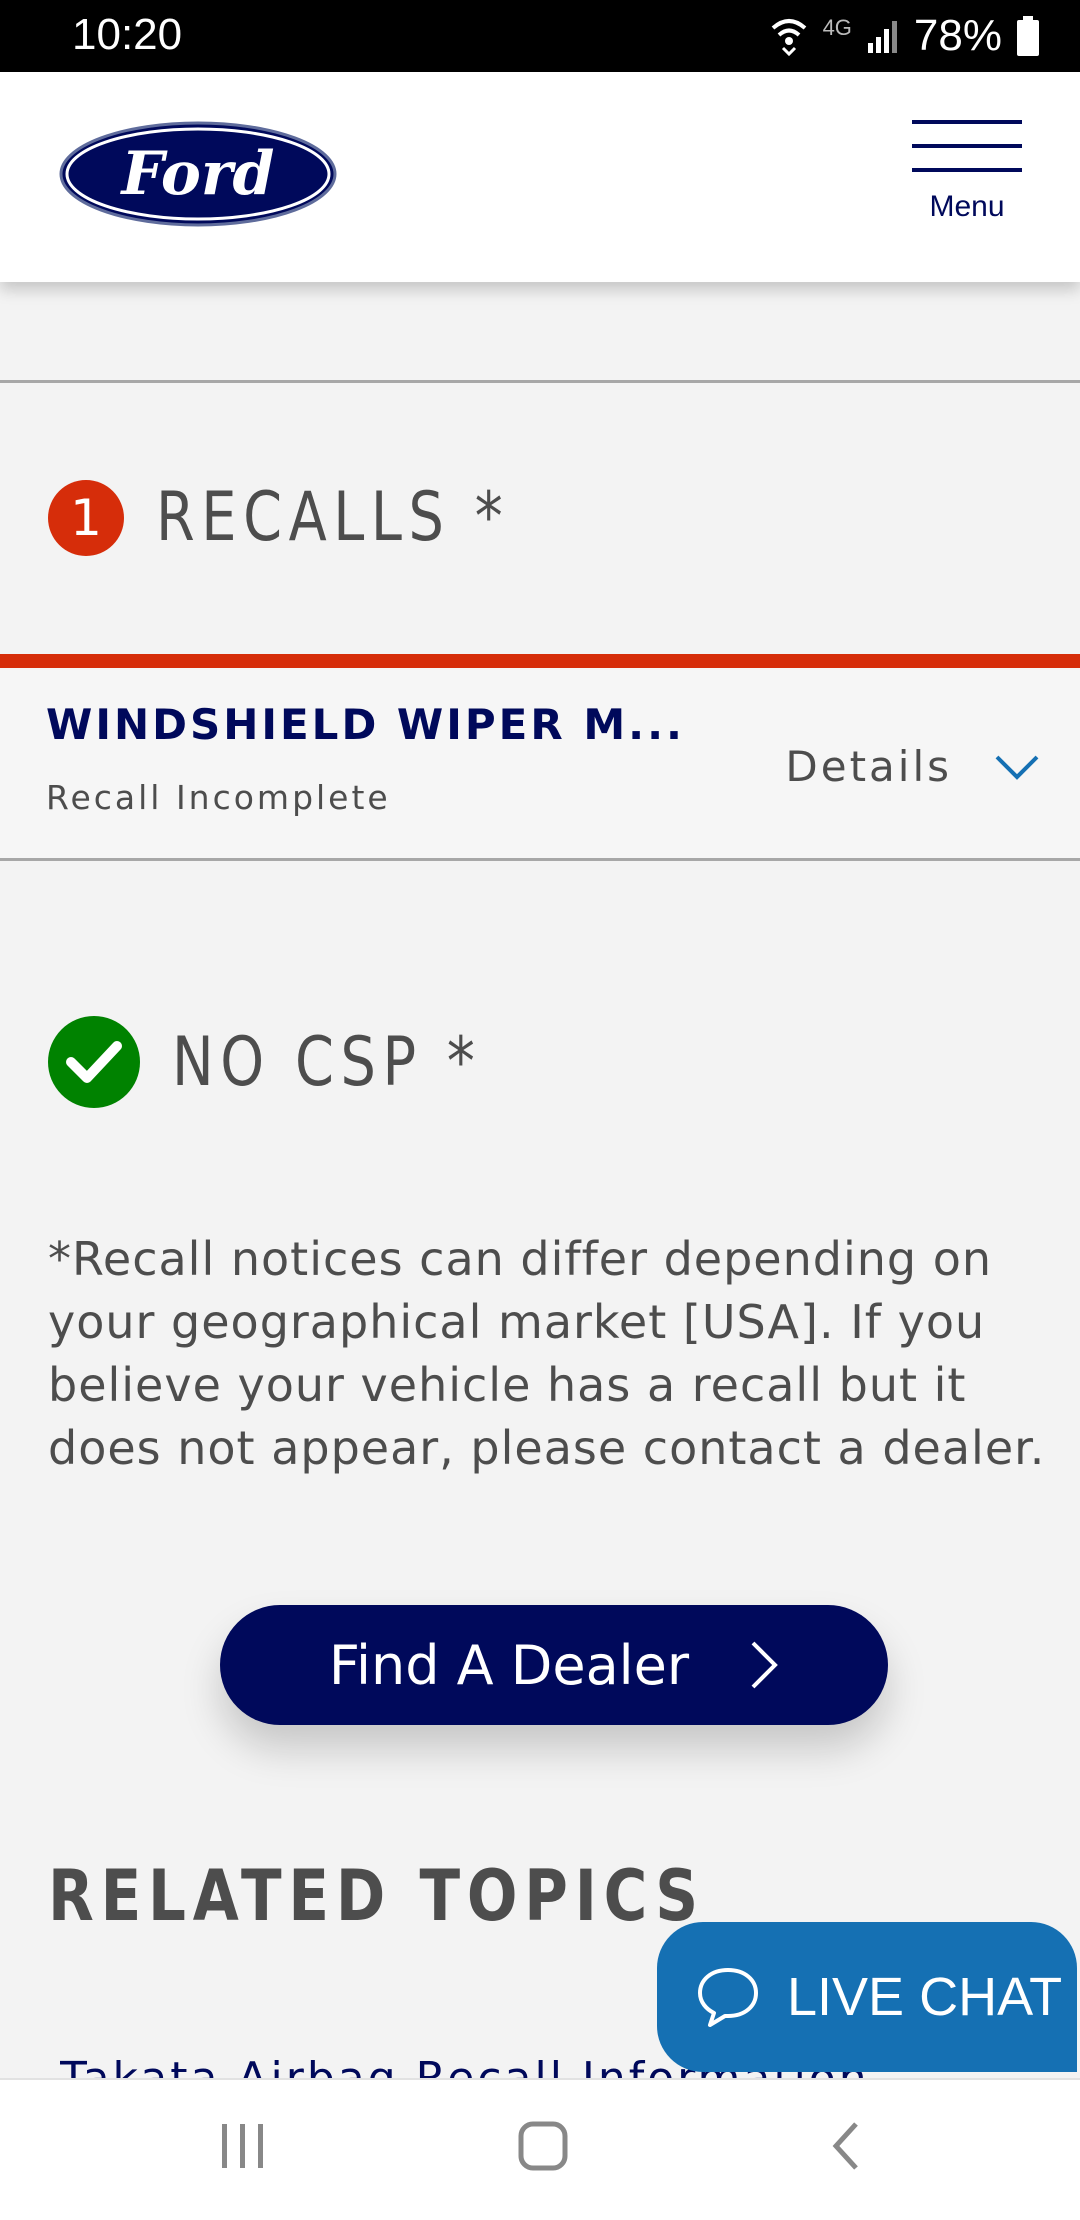 The image size is (1080, 2220). I want to click on recalls-heading: 1 RECALLS *, so click(317, 517).